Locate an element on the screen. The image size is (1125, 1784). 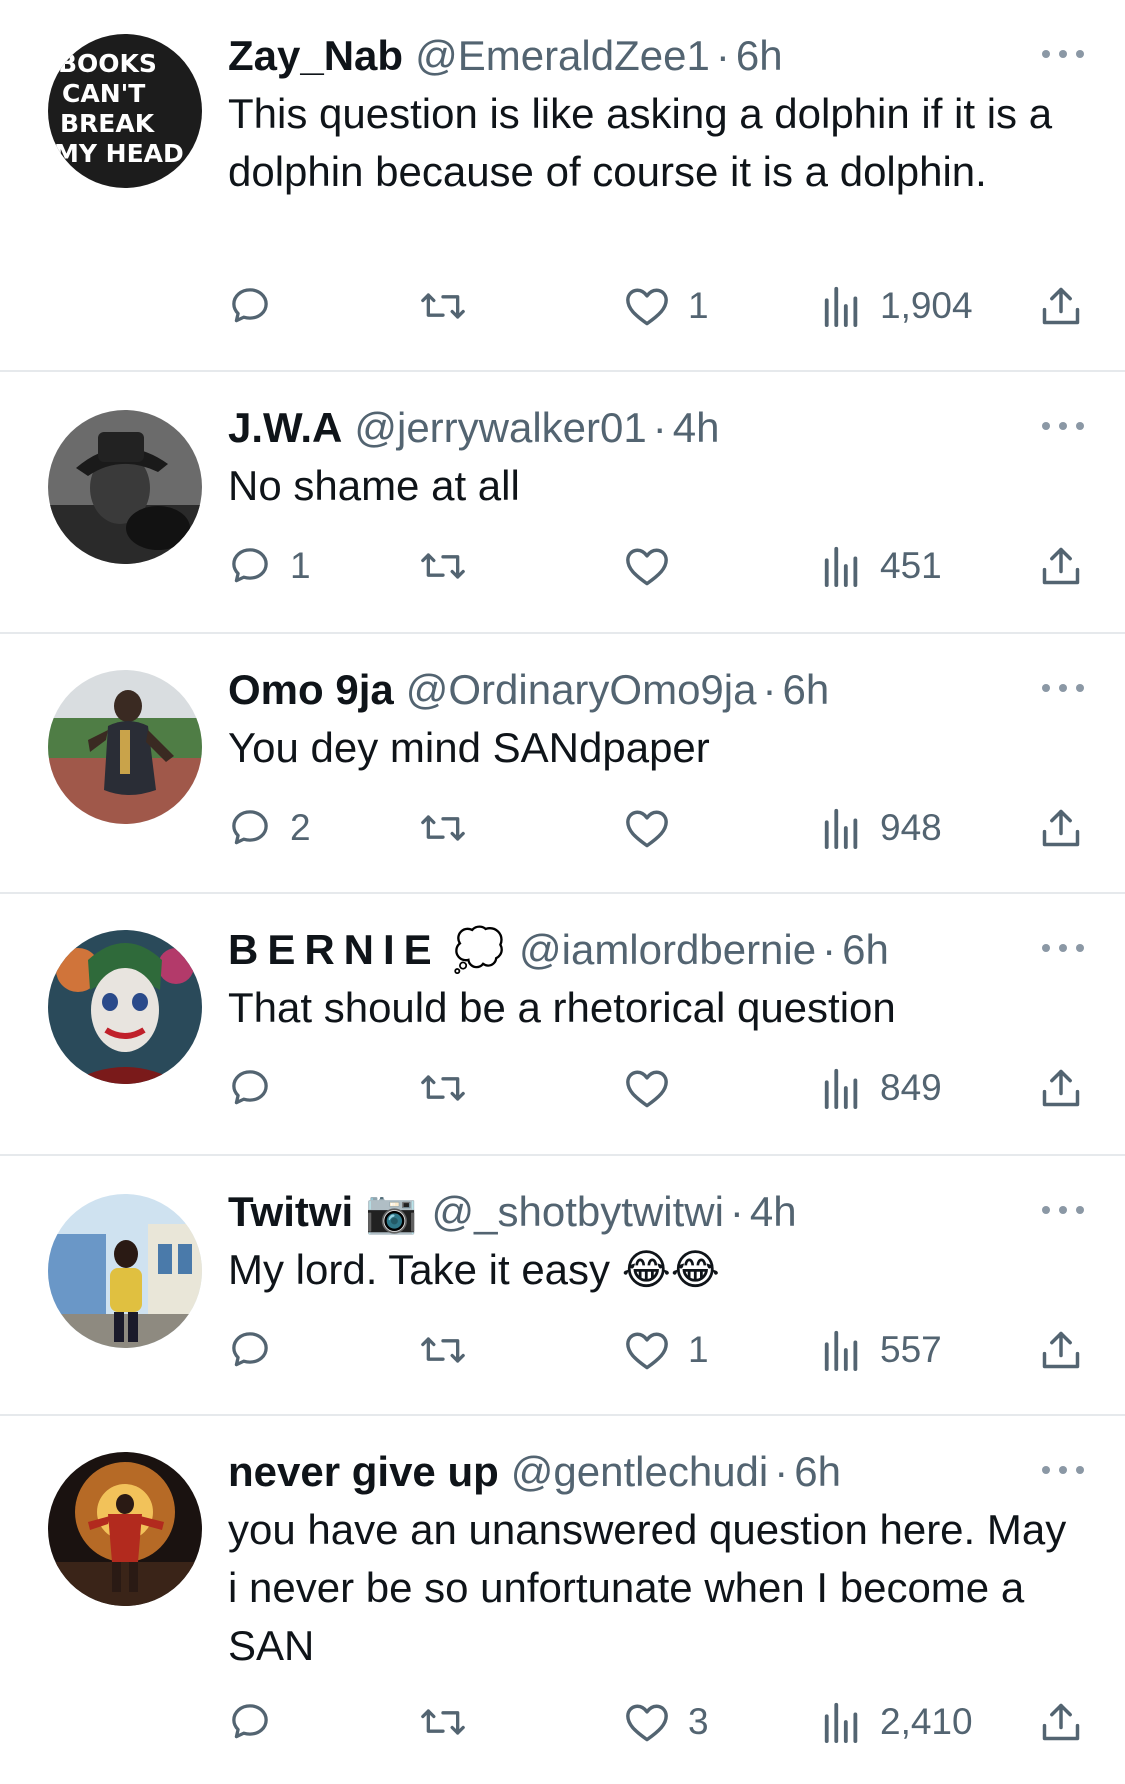
user-handle: @iamlordbernie is located at coordinates (667, 950).